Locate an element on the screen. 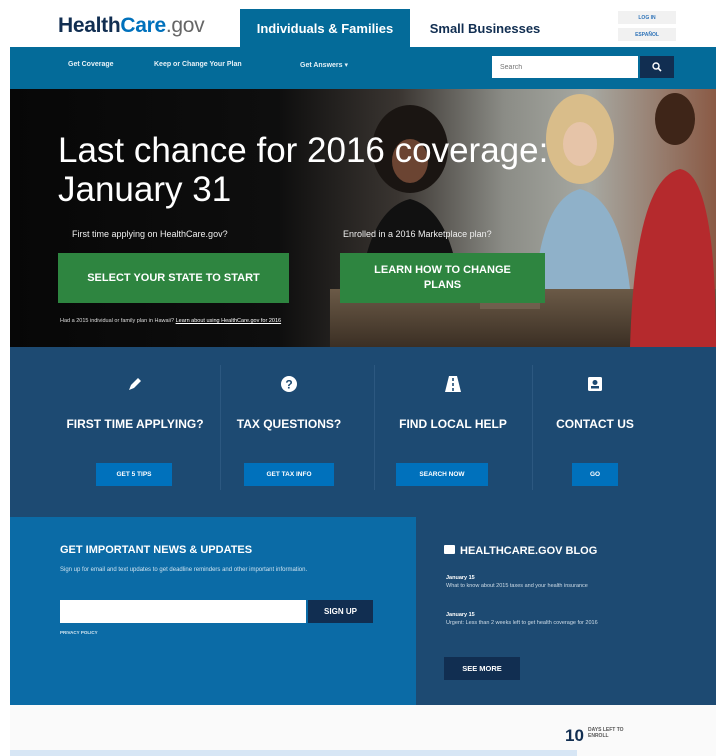 The height and width of the screenshot is (756, 716). question-icon: ? is located at coordinates (289, 386).